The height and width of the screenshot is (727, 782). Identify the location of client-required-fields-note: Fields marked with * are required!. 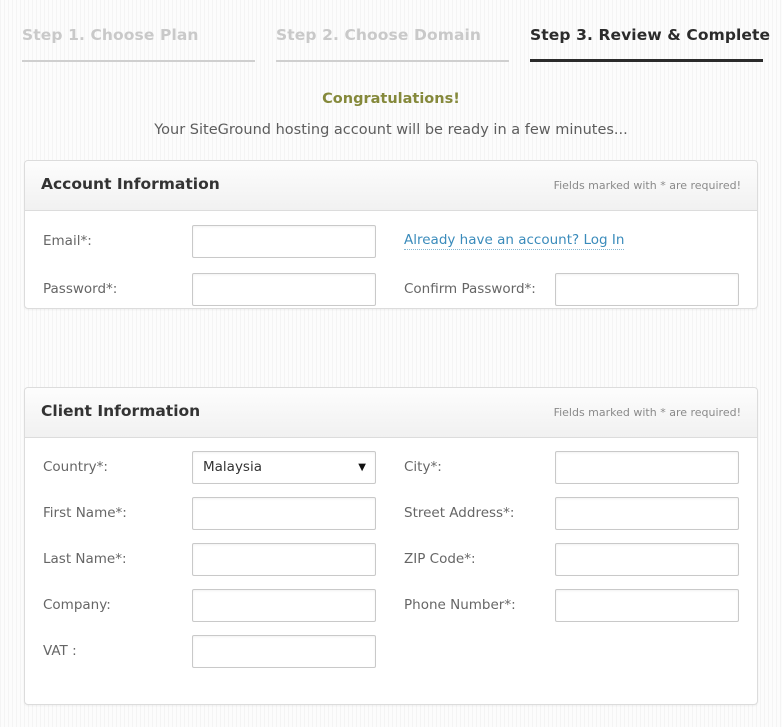
(647, 412).